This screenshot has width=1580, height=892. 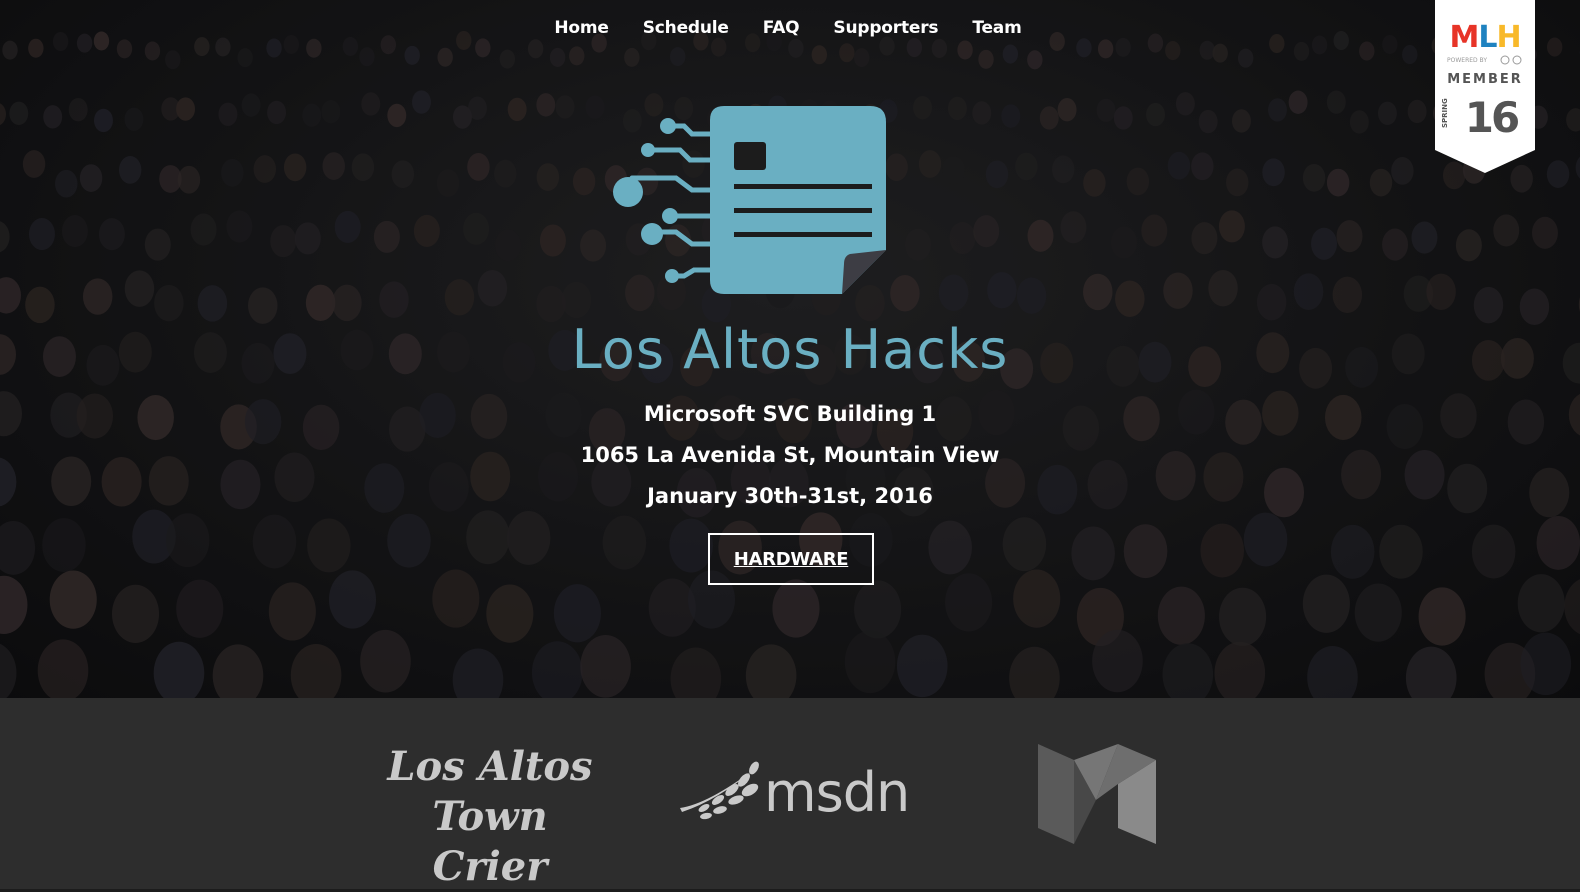 I want to click on event-address: 1065 La Avenida St, Mountain View, so click(x=790, y=455).